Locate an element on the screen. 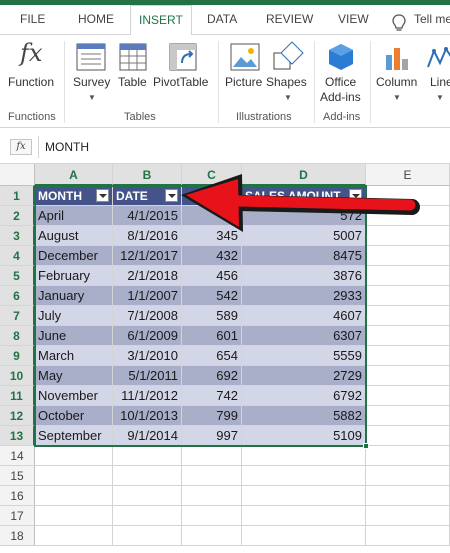 The width and height of the screenshot is (450, 553). table-cell: 12/1/2017 is located at coordinates (147, 256).